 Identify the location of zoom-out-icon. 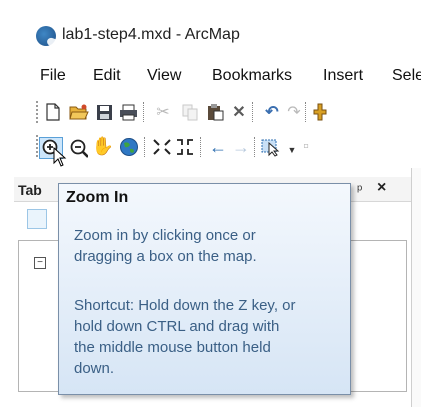
(78, 148).